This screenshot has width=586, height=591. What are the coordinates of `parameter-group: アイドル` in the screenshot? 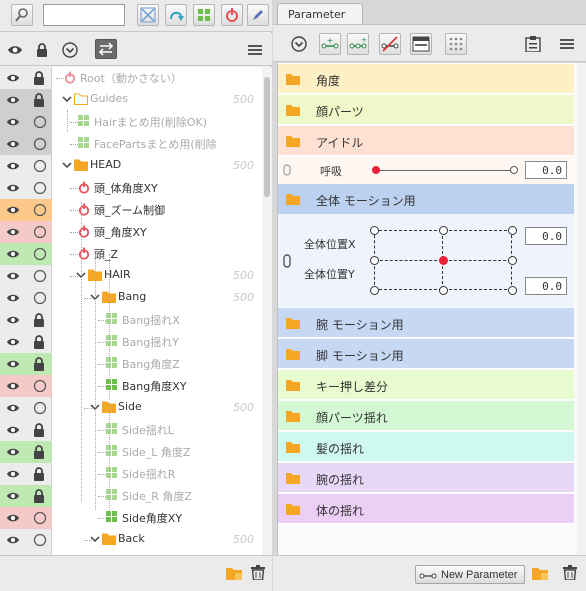 It's located at (426, 141).